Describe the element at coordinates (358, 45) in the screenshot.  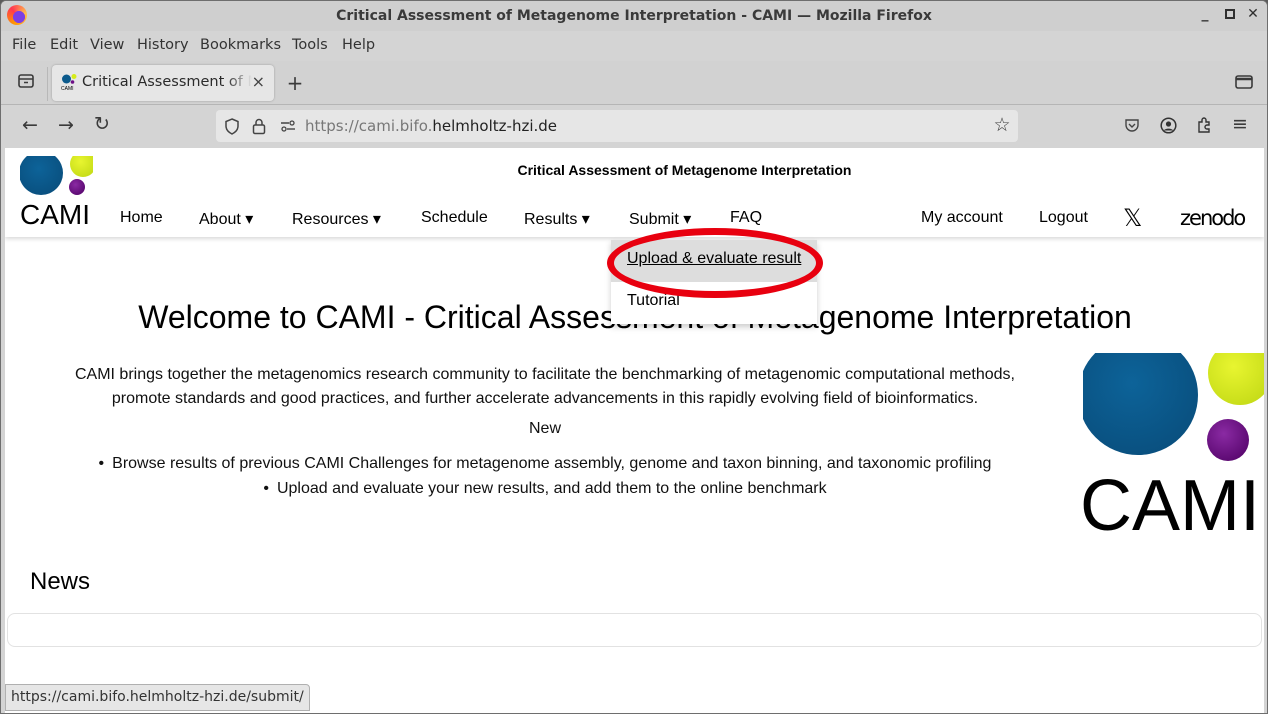
I see `menu-help: Help` at that location.